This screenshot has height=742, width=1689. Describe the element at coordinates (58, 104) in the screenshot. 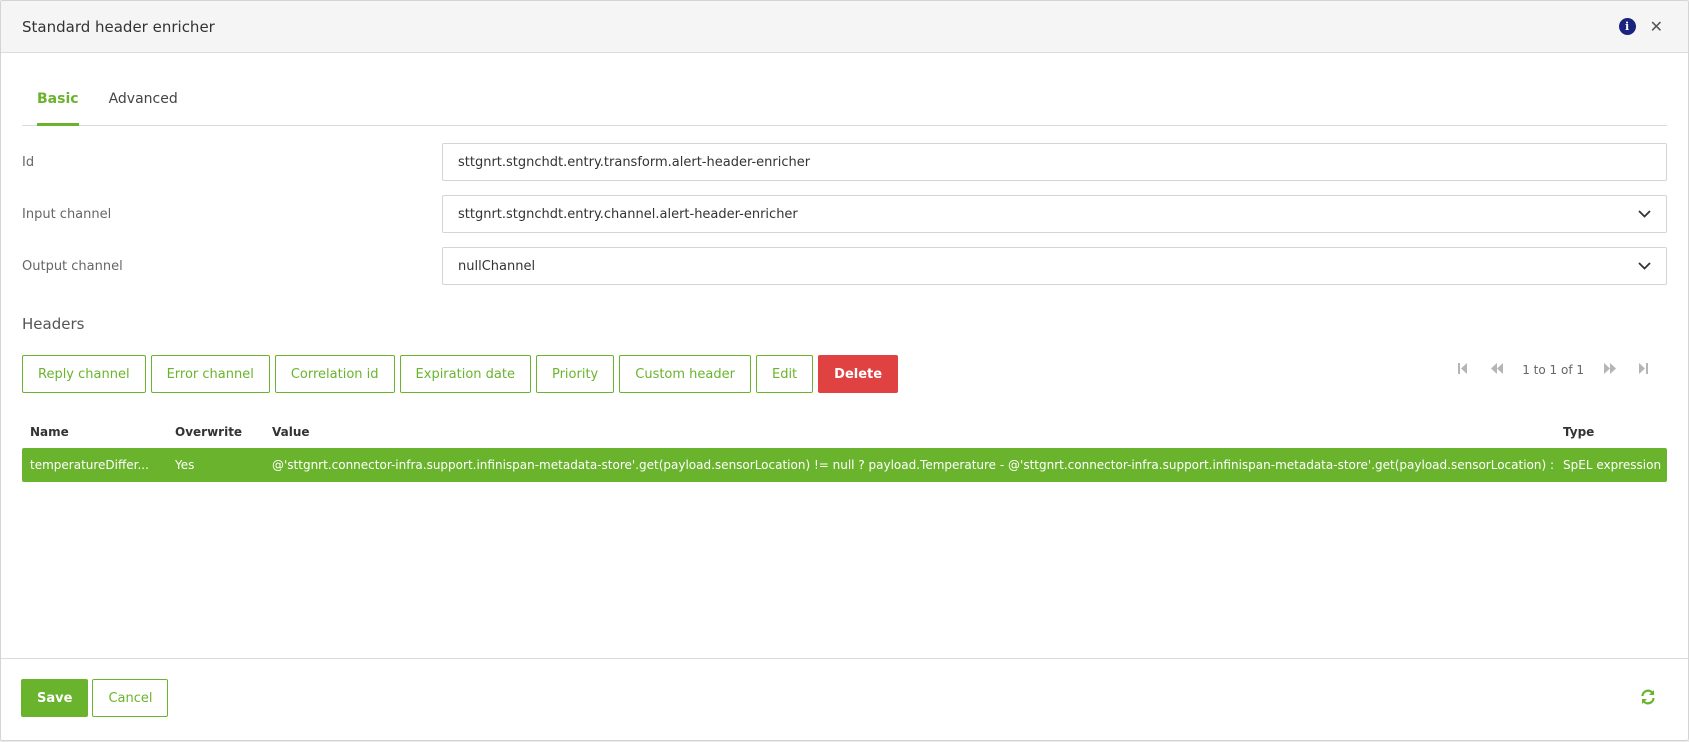

I see `tab-basic: Basic` at that location.